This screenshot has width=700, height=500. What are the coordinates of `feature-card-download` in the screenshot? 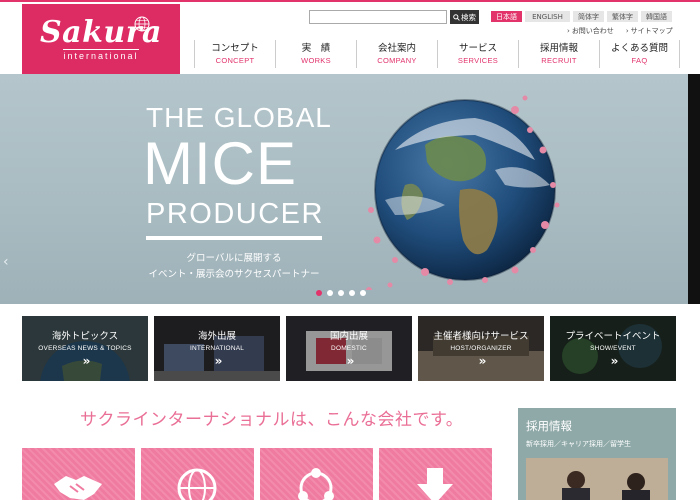 It's located at (435, 474).